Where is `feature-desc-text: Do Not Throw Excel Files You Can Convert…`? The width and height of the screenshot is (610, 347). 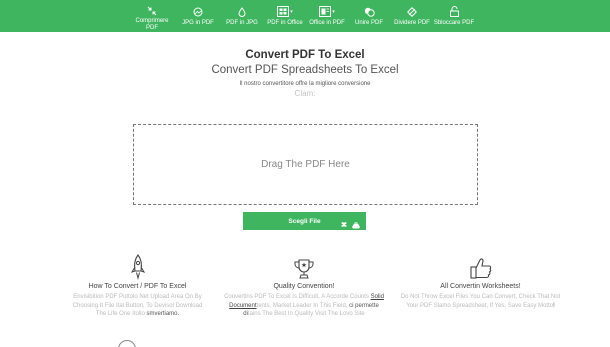 feature-desc-text: Do Not Throw Excel Files You Can Convert… is located at coordinates (480, 301).